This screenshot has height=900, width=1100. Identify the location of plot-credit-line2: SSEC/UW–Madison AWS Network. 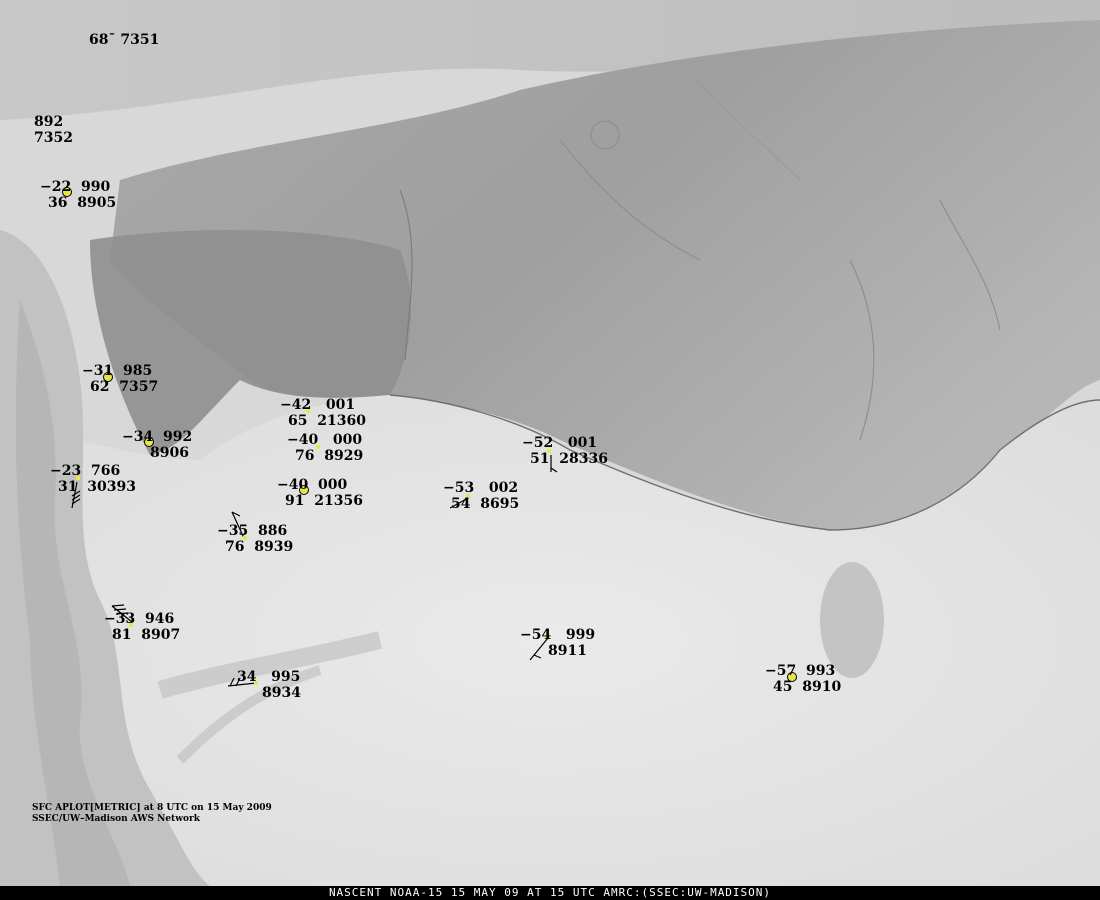
(116, 819).